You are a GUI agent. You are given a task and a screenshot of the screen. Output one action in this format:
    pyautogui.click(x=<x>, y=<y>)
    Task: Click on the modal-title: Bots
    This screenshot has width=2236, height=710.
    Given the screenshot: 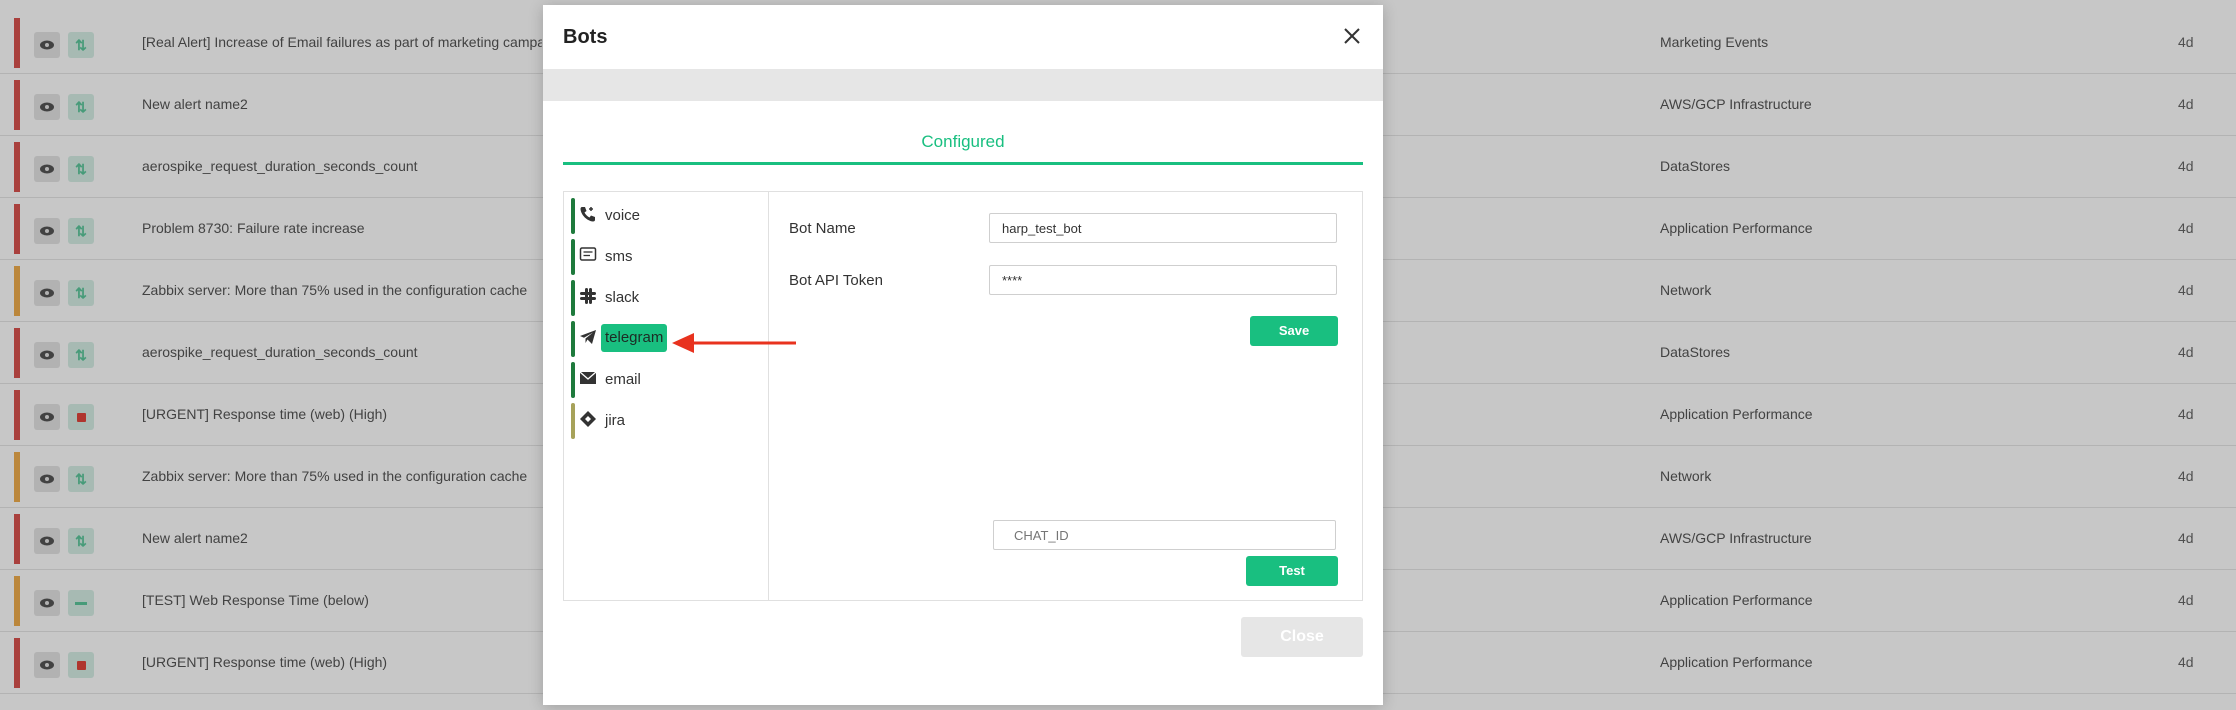 What is the action you would take?
    pyautogui.click(x=585, y=37)
    